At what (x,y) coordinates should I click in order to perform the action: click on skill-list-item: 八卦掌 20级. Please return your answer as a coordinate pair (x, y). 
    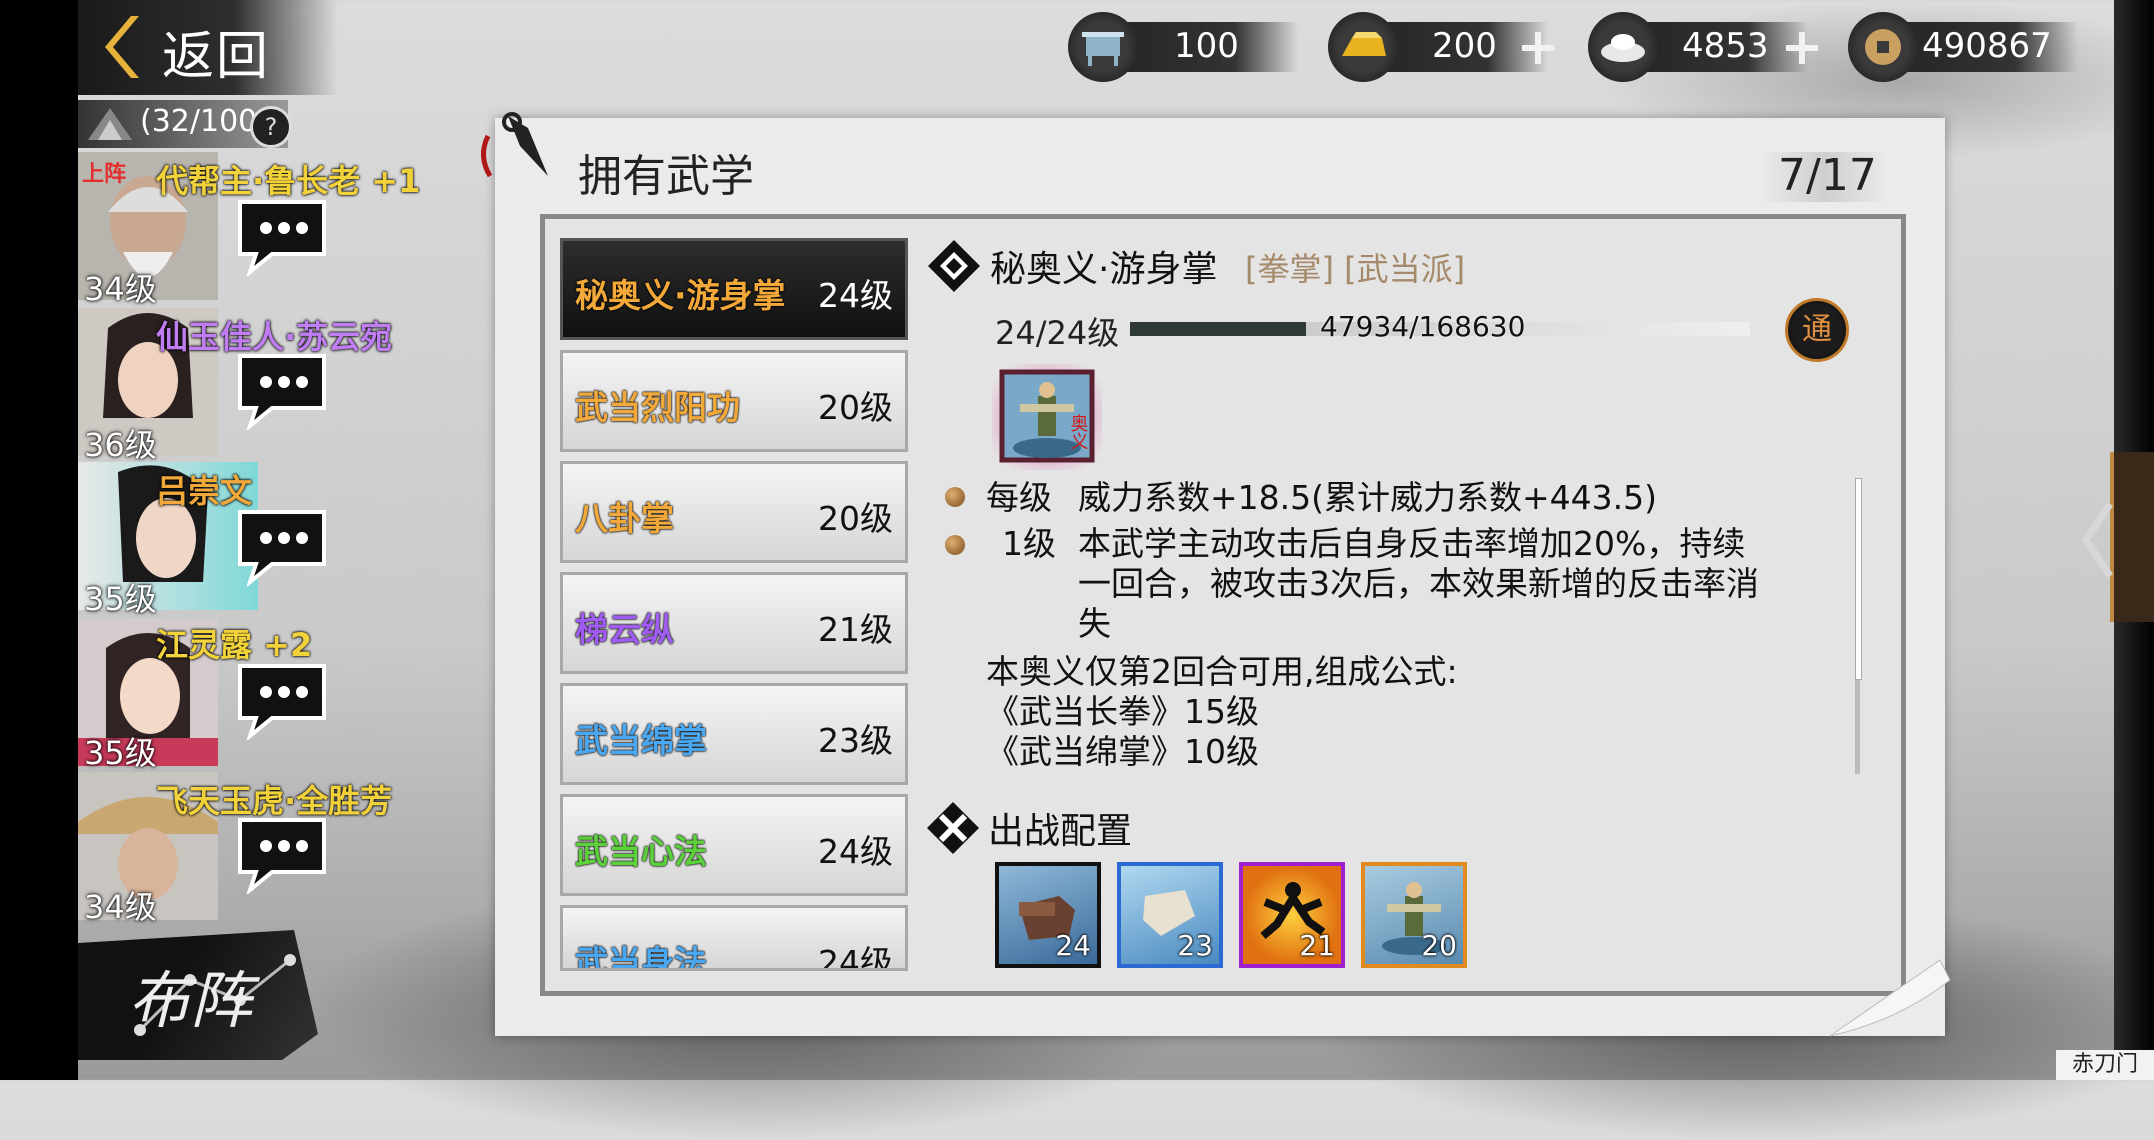
    Looking at the image, I should click on (734, 512).